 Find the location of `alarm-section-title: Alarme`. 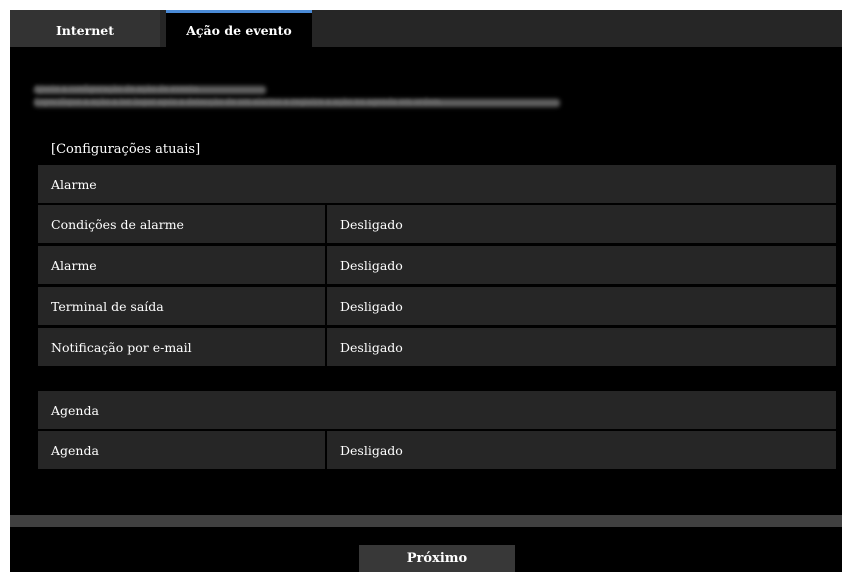

alarm-section-title: Alarme is located at coordinates (437, 184).